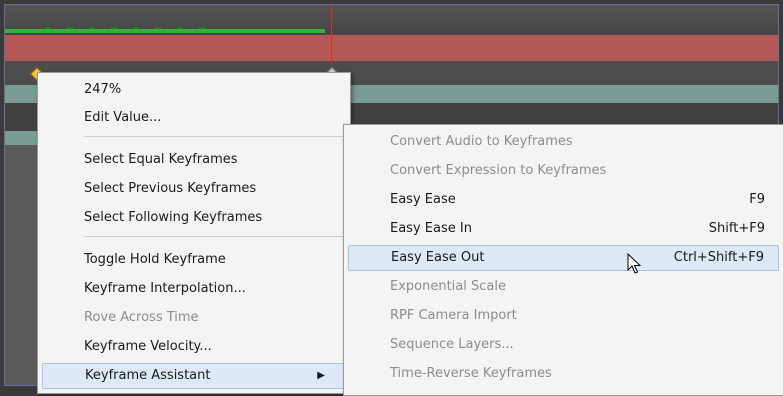 The width and height of the screenshot is (783, 396). I want to click on menu-item-label: Exponential Scale, so click(448, 286).